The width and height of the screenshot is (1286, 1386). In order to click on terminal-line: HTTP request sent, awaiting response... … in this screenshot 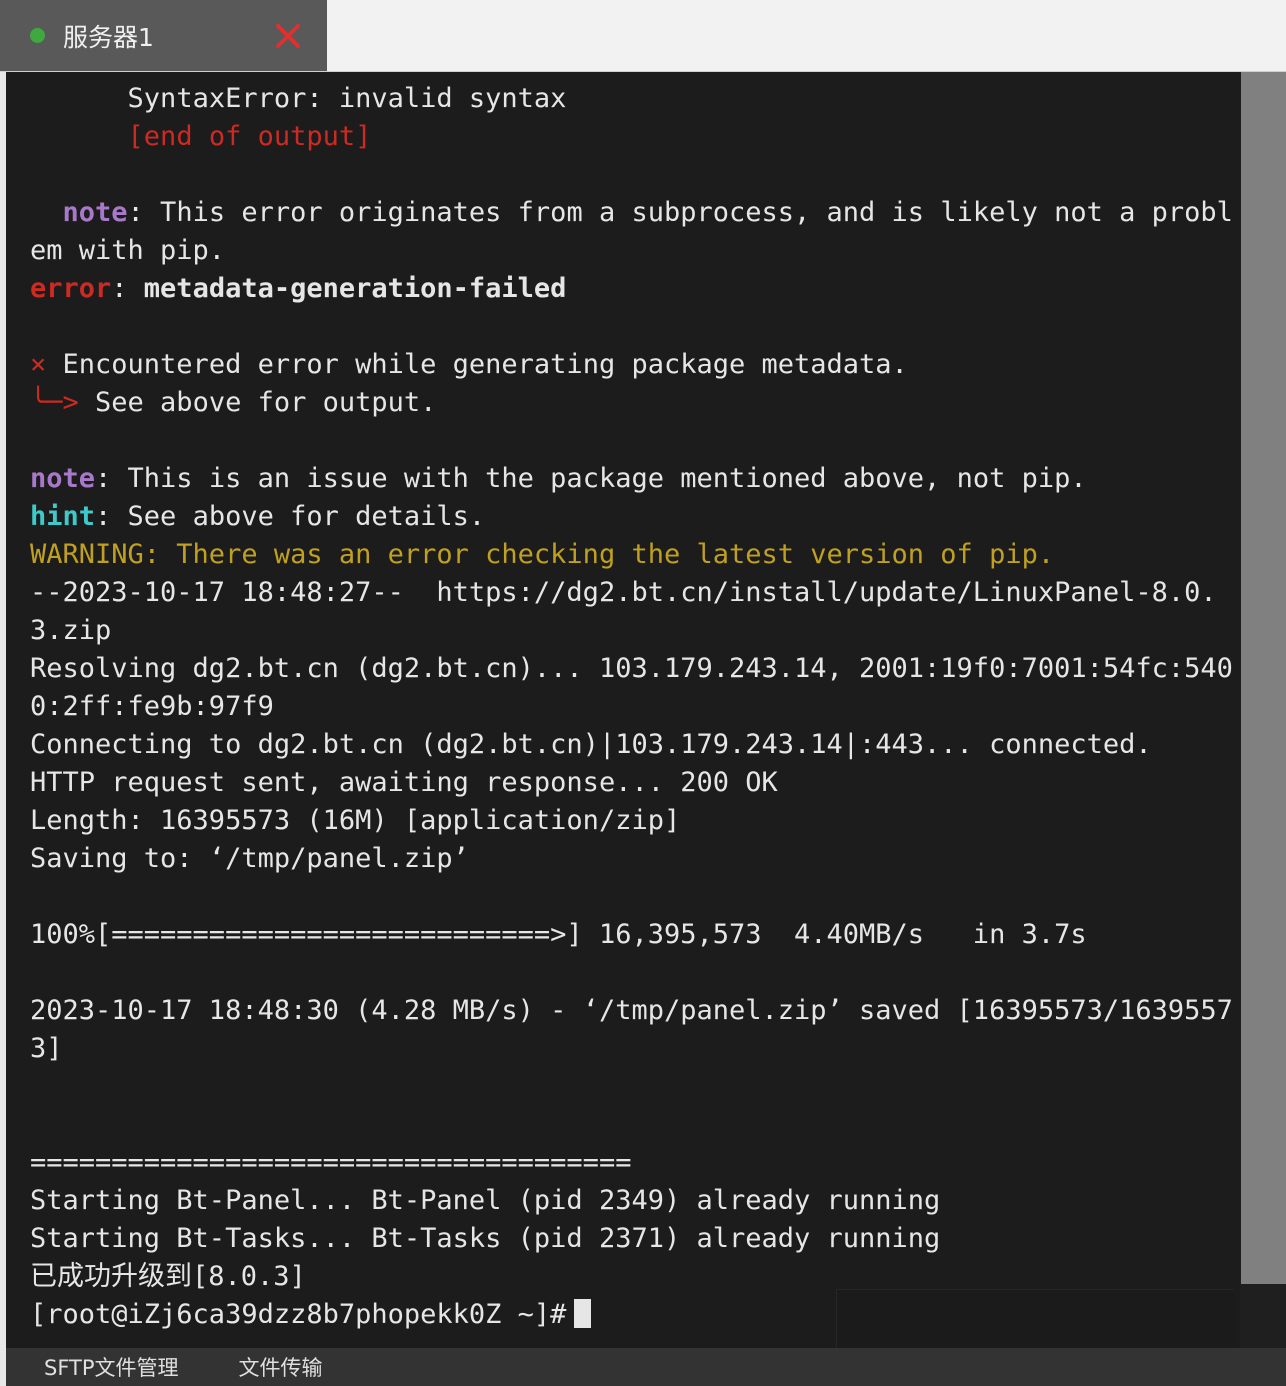, I will do `click(635, 783)`.